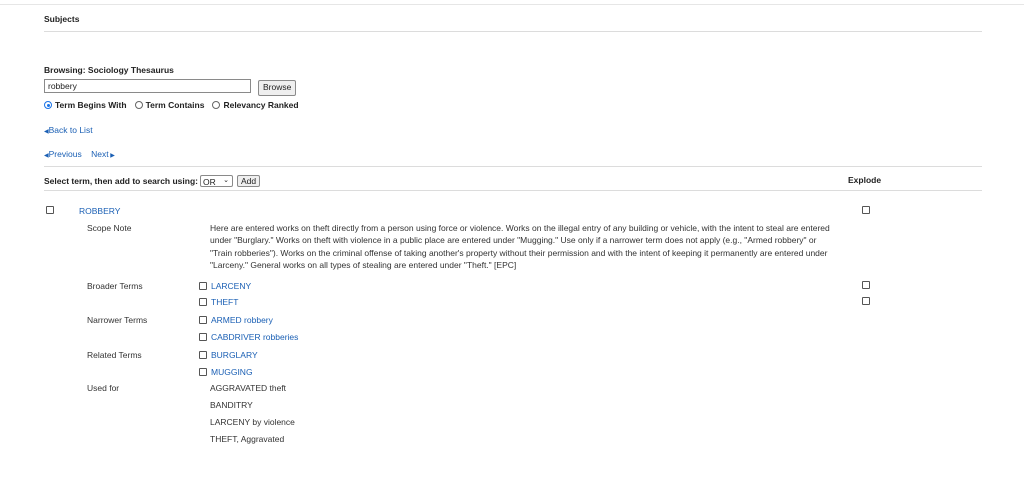  I want to click on next-link: Next ▶, so click(103, 154).